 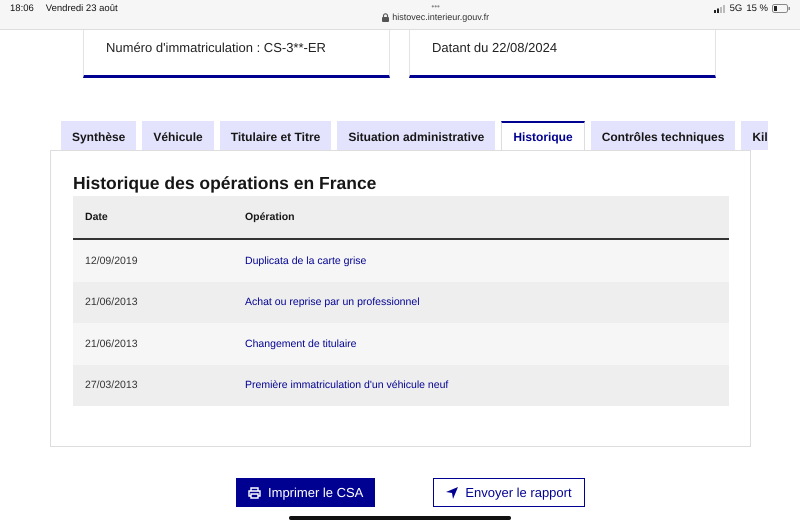 I want to click on column-header: Date, so click(x=158, y=217).